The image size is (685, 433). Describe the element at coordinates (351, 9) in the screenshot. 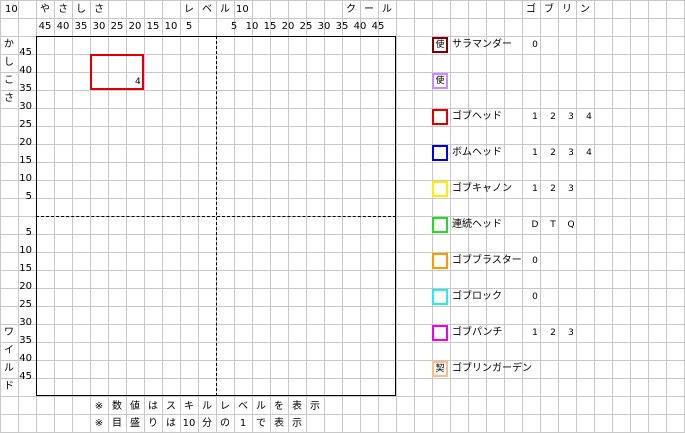

I see `header-right-title-char: ク` at that location.